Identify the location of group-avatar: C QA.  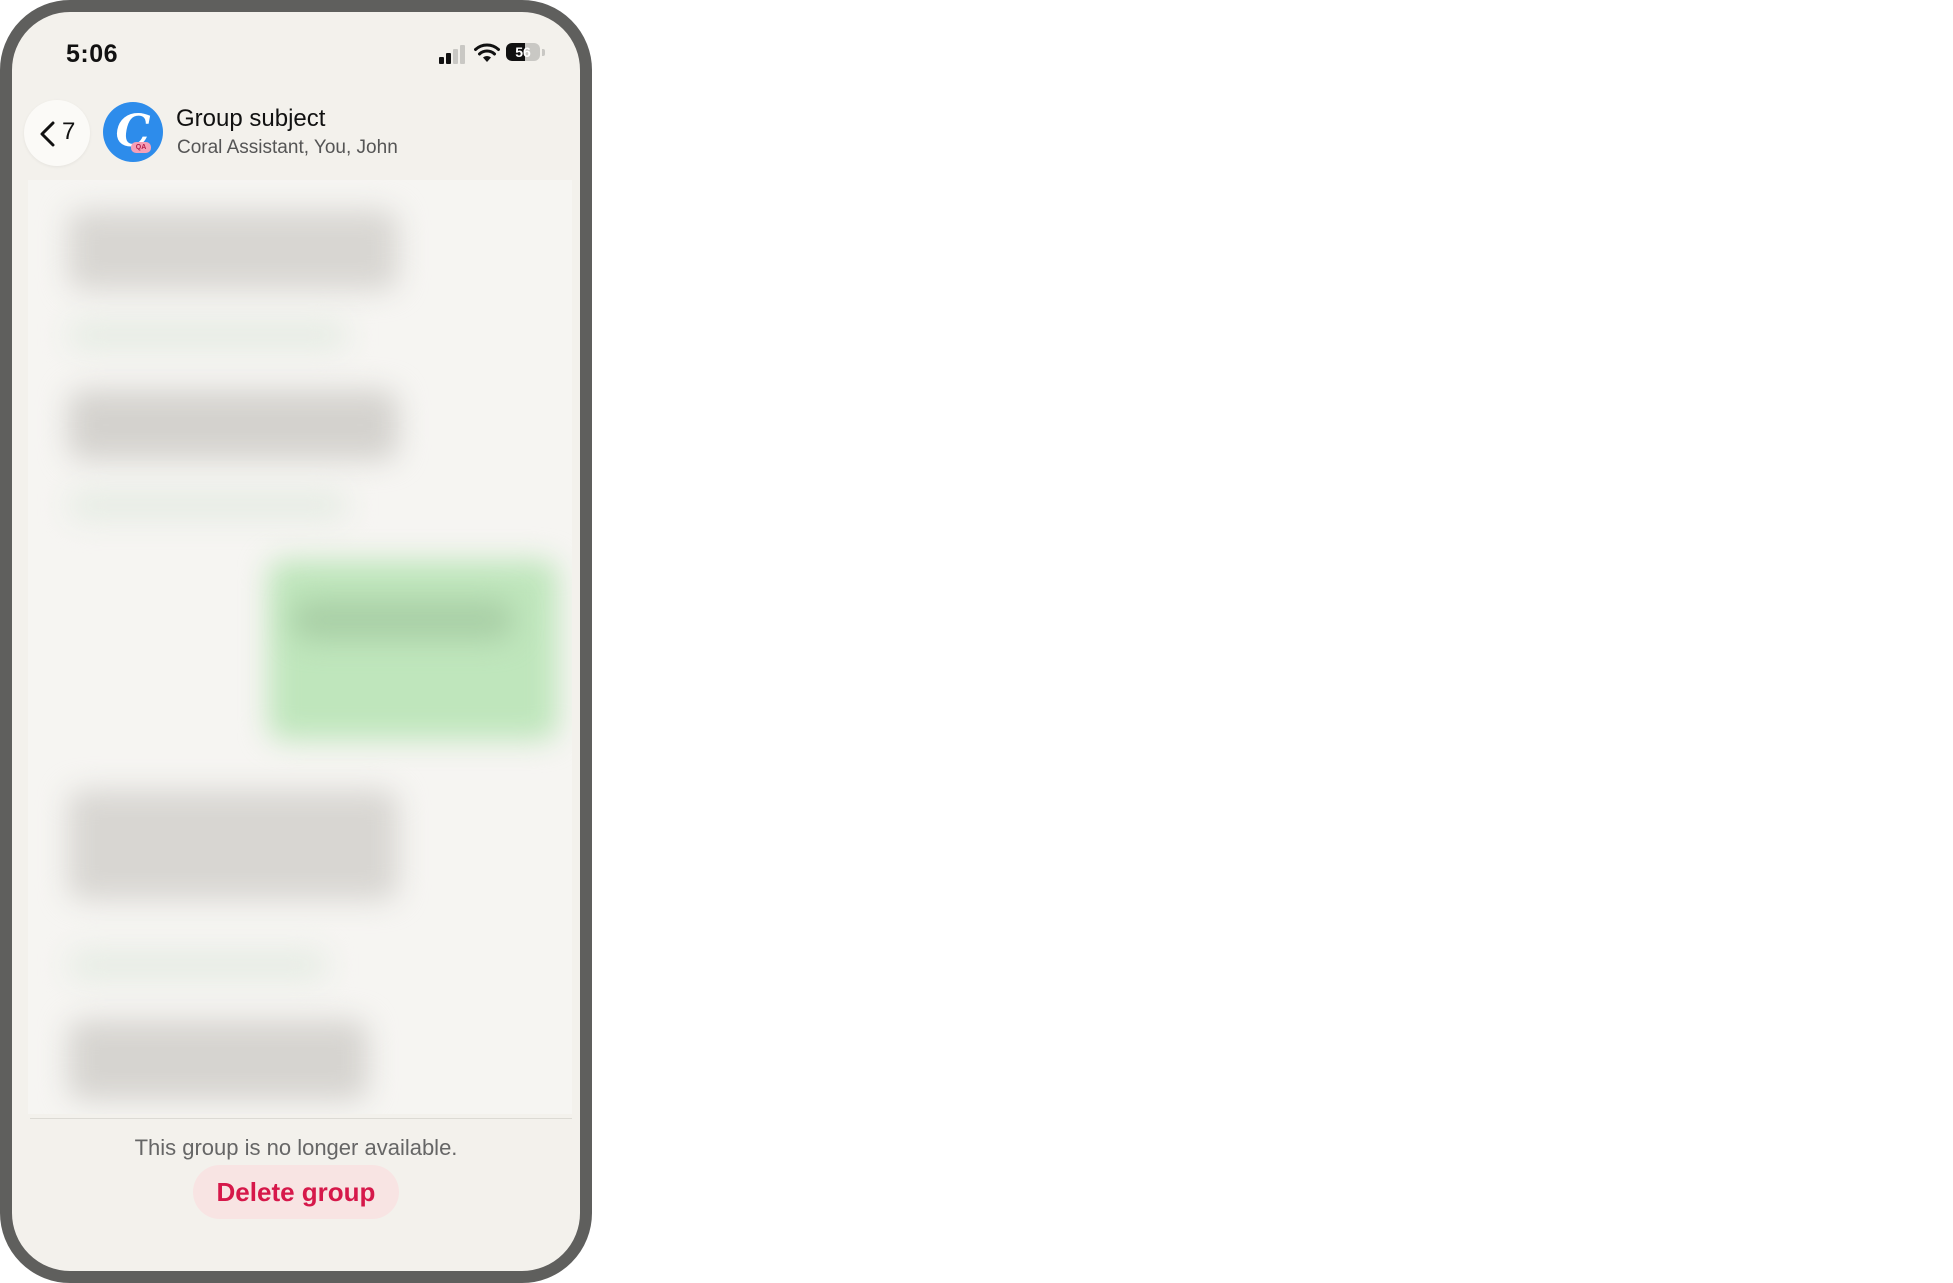
(133, 132).